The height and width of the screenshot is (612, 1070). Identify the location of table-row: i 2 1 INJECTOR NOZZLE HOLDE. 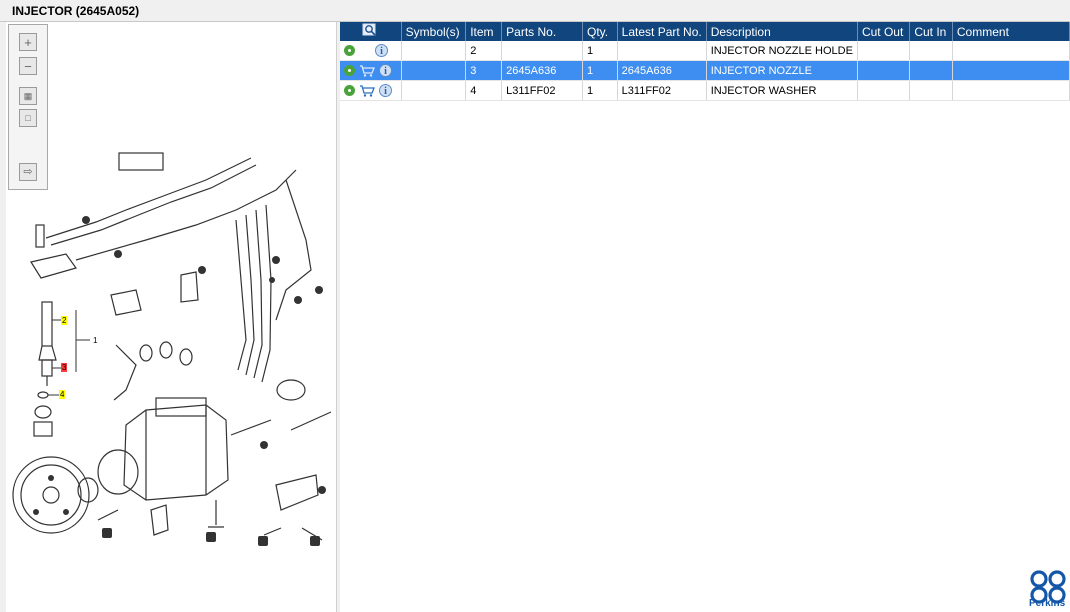
(705, 51).